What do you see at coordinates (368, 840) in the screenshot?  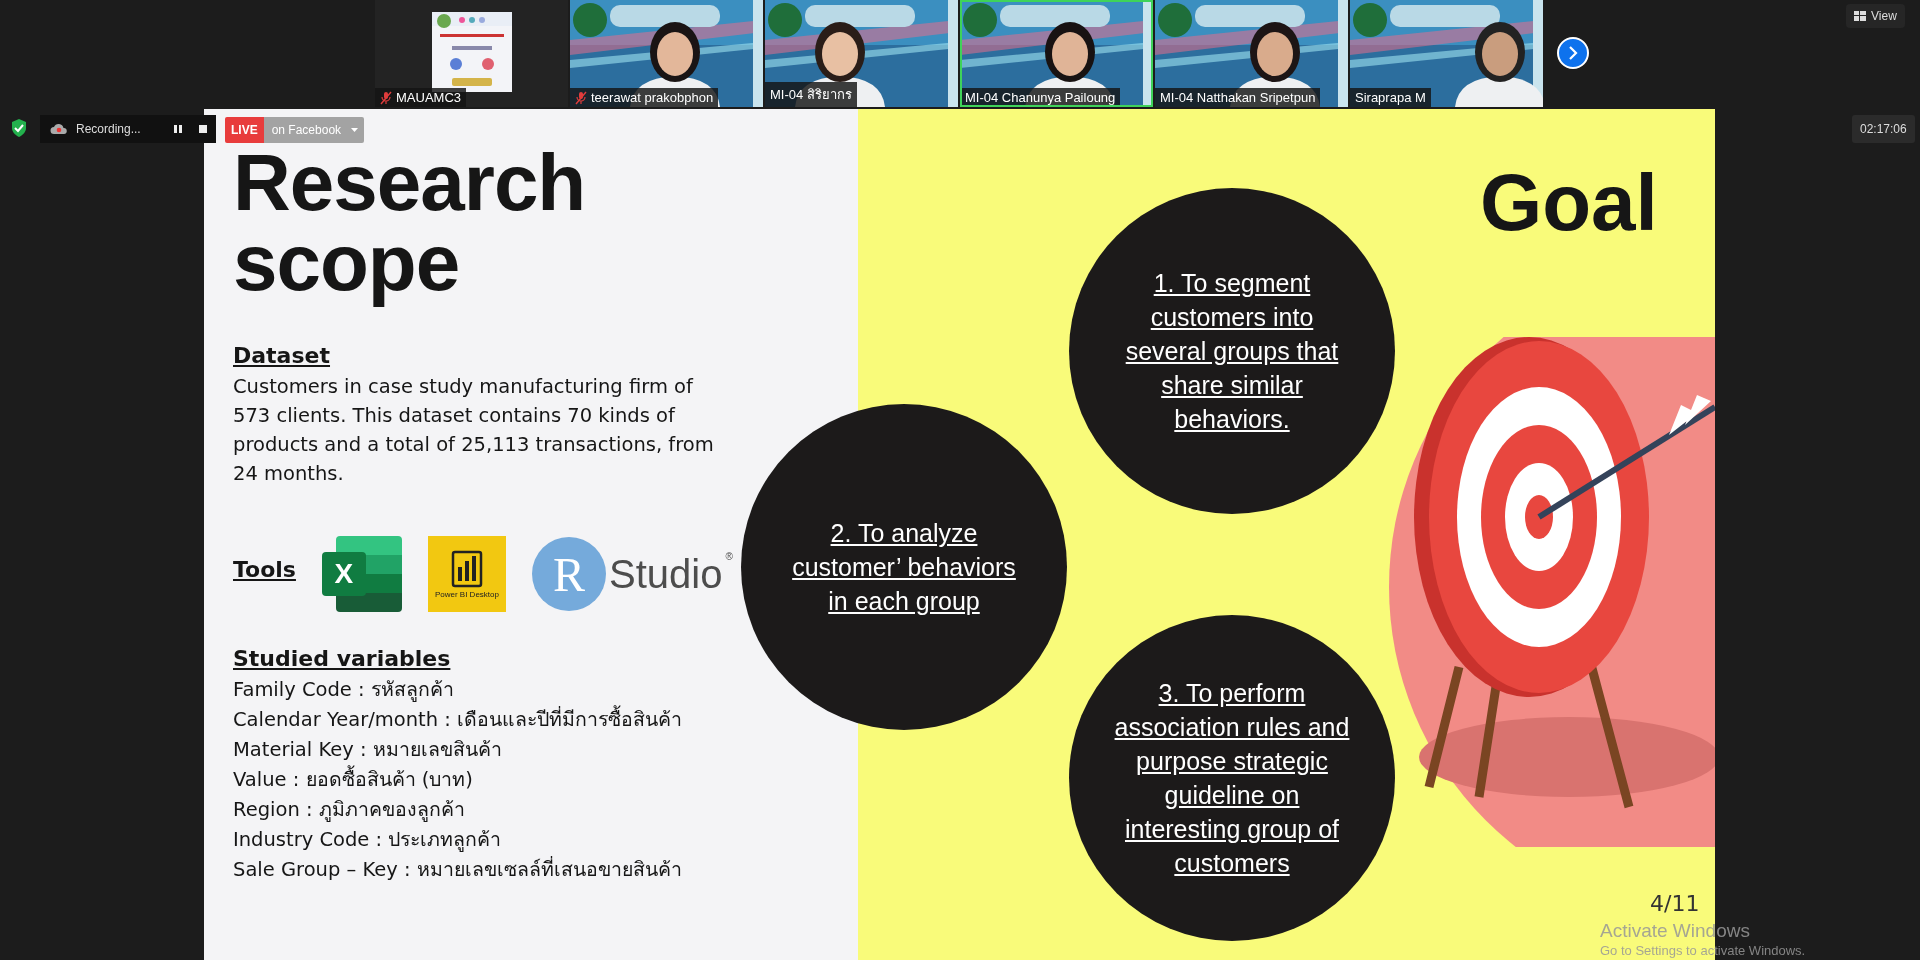 I see `variable-item: Industry Code : ประเภทลูกค้า` at bounding box center [368, 840].